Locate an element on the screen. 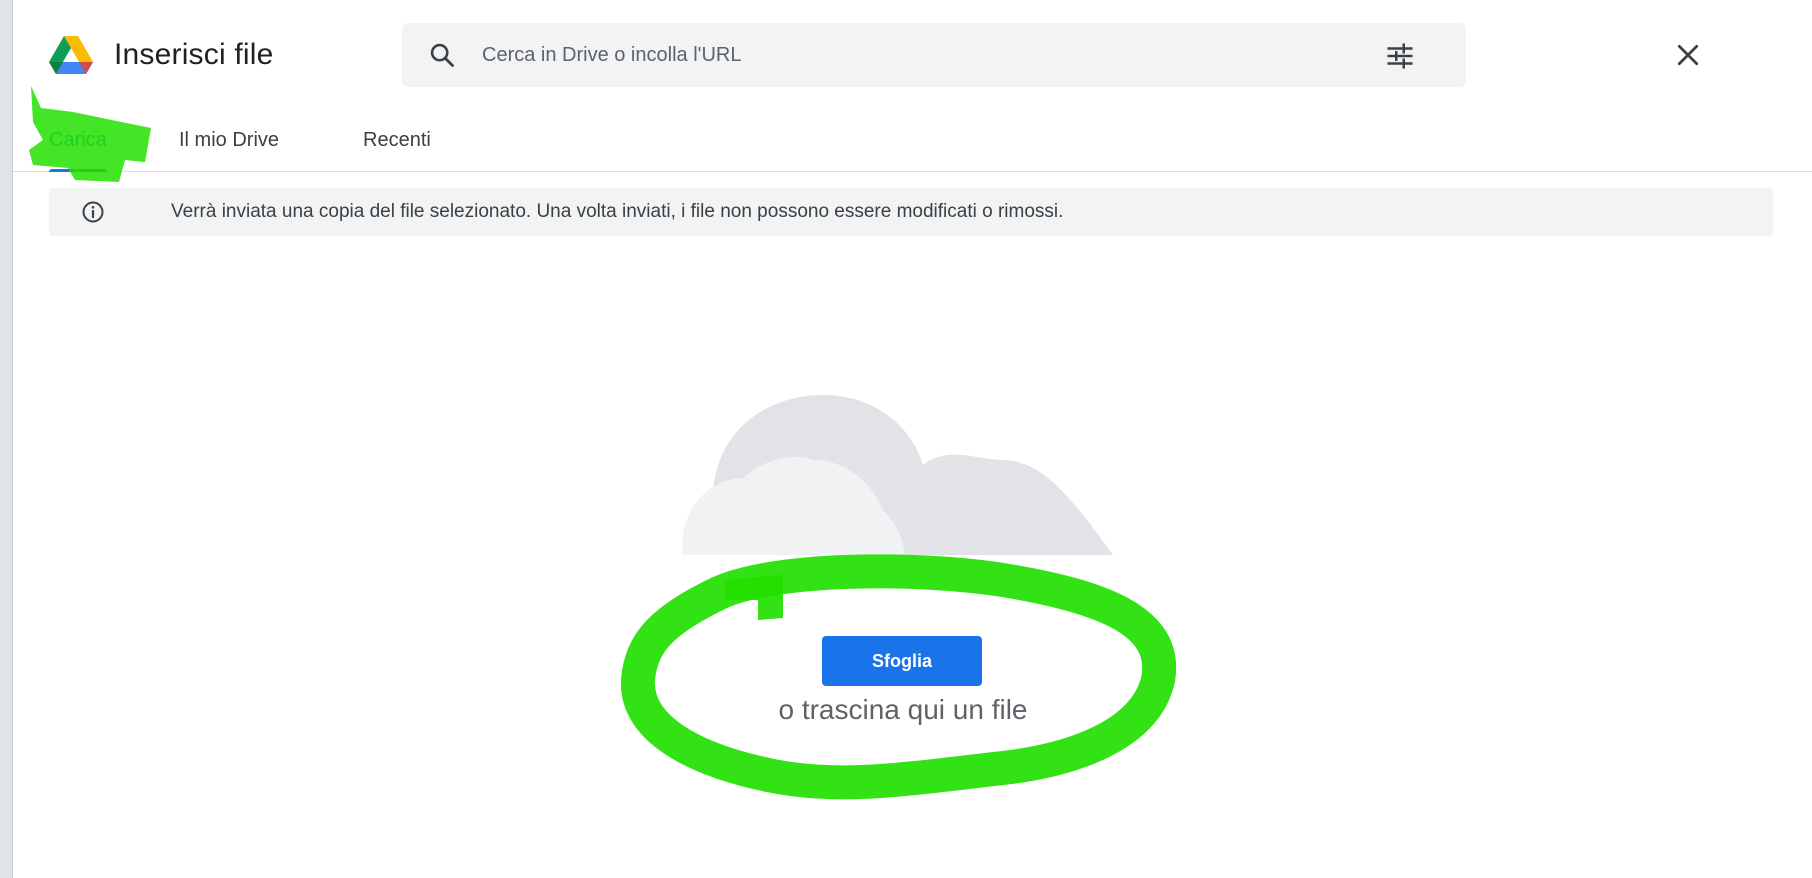 This screenshot has width=1812, height=878. close-icon is located at coordinates (1688, 55).